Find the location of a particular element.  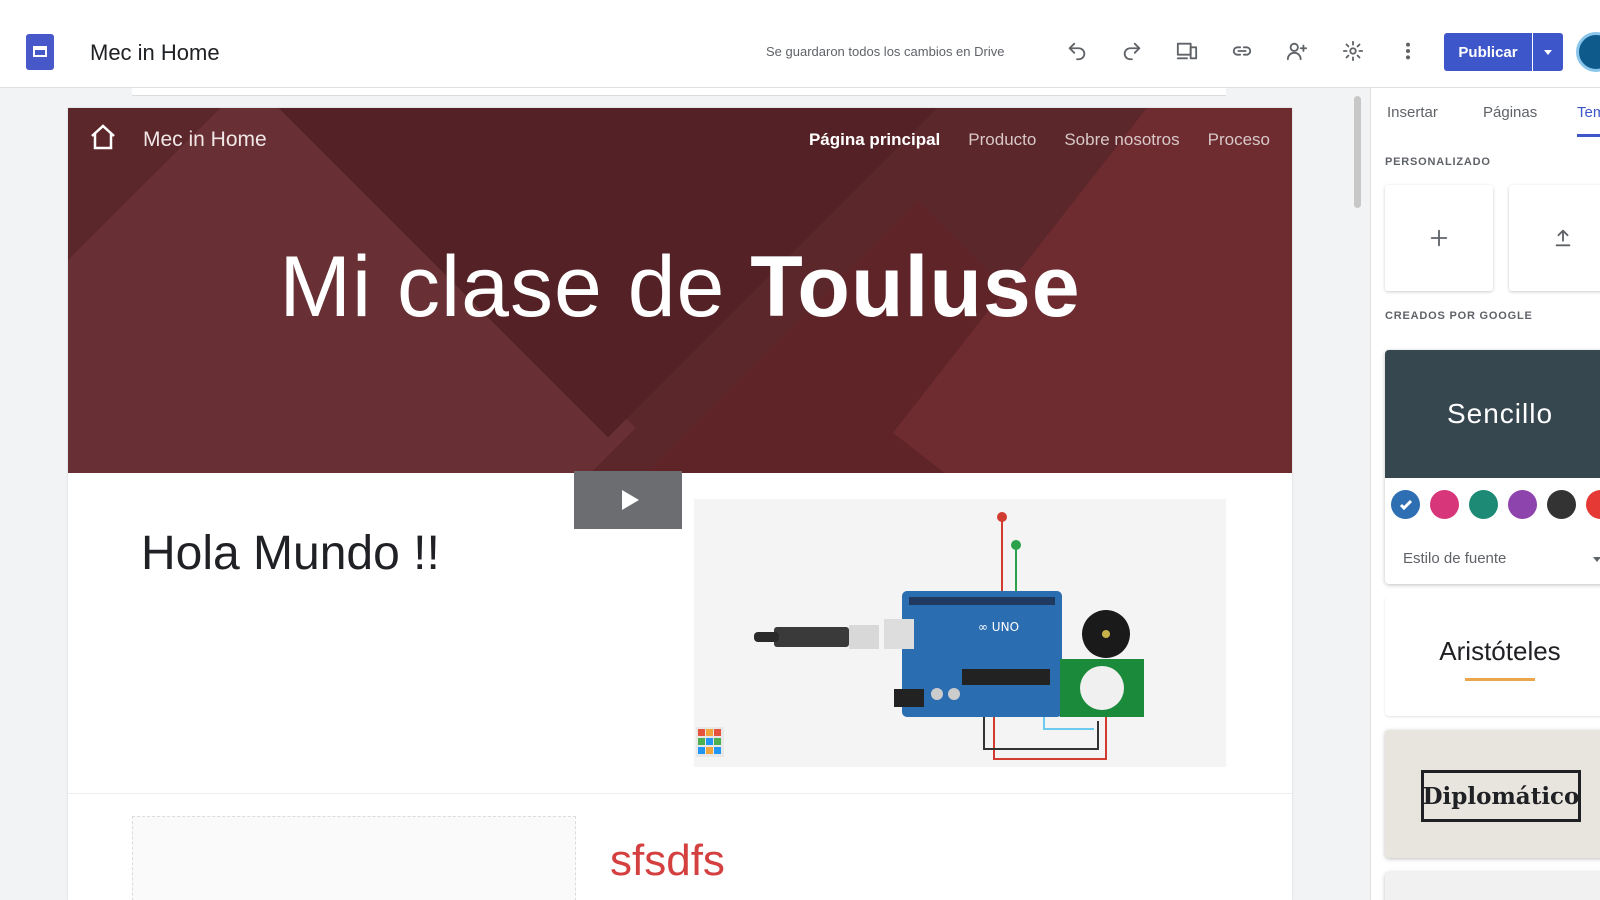

content-placeholder is located at coordinates (354, 858).